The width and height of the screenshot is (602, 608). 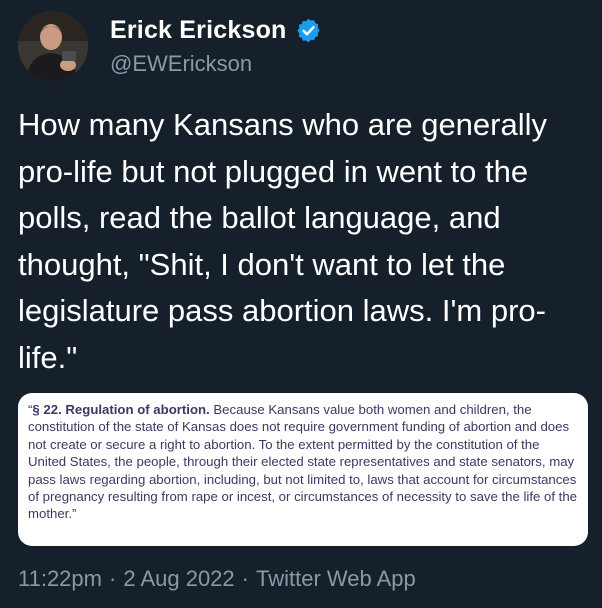 I want to click on verified-badge-icon, so click(x=308, y=30).